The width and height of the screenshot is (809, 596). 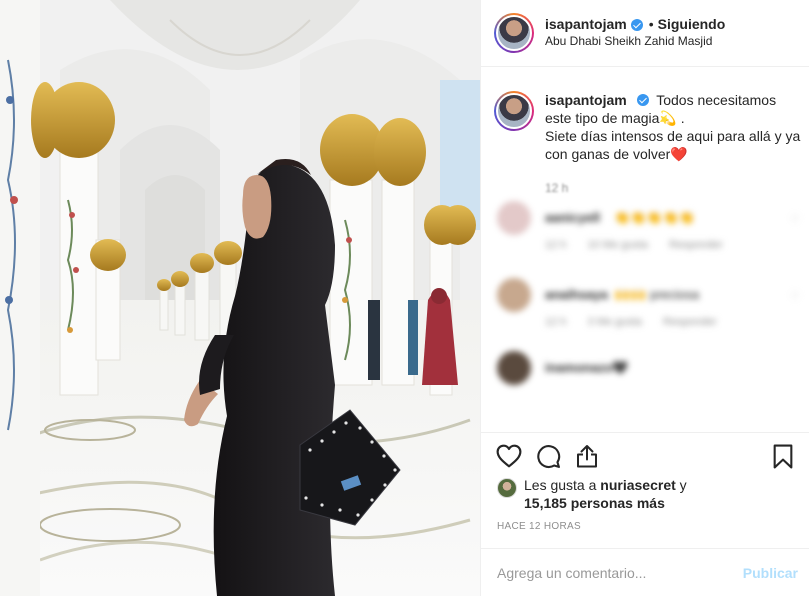 I want to click on heart-icon, so click(x=509, y=456).